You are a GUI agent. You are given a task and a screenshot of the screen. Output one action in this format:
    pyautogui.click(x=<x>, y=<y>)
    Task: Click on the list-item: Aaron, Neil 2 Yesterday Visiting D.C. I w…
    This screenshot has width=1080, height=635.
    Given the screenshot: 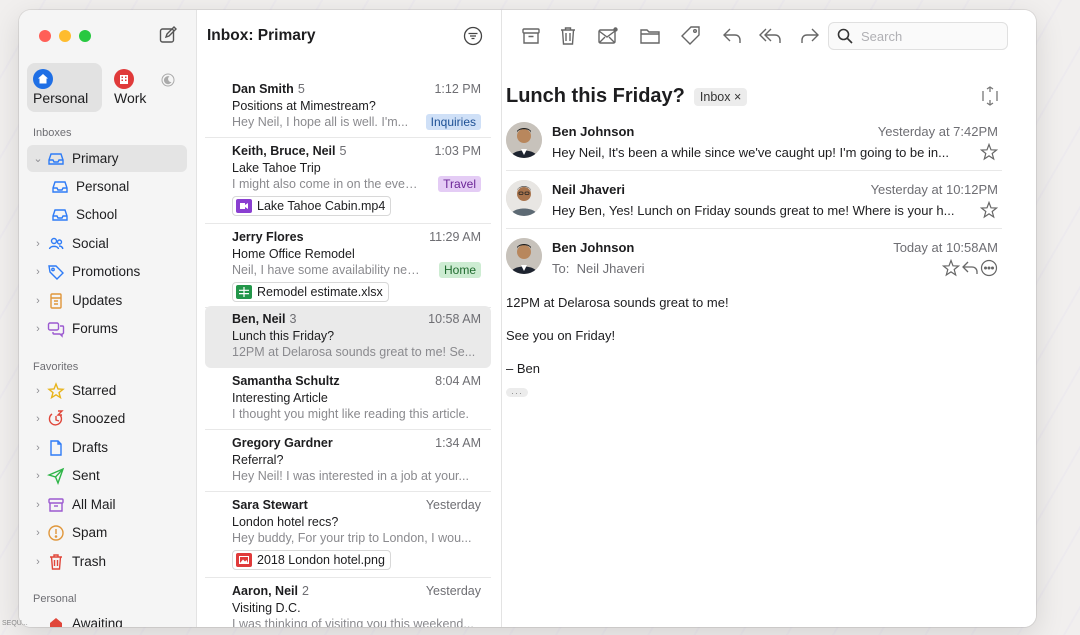 What is the action you would take?
    pyautogui.click(x=348, y=602)
    